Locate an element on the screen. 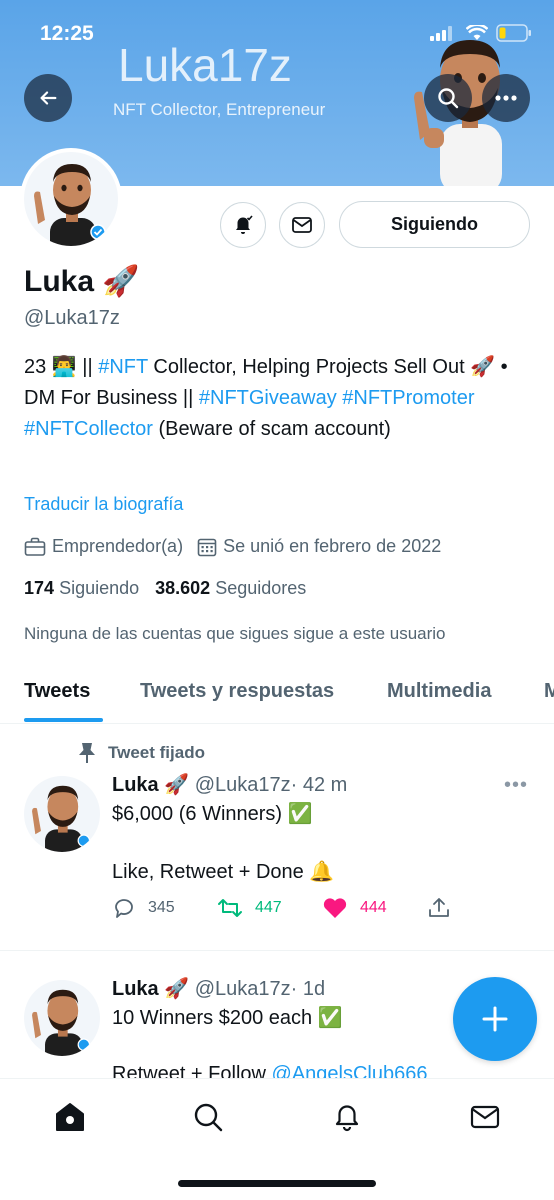 The width and height of the screenshot is (554, 1200). more-icon is located at coordinates (506, 98).